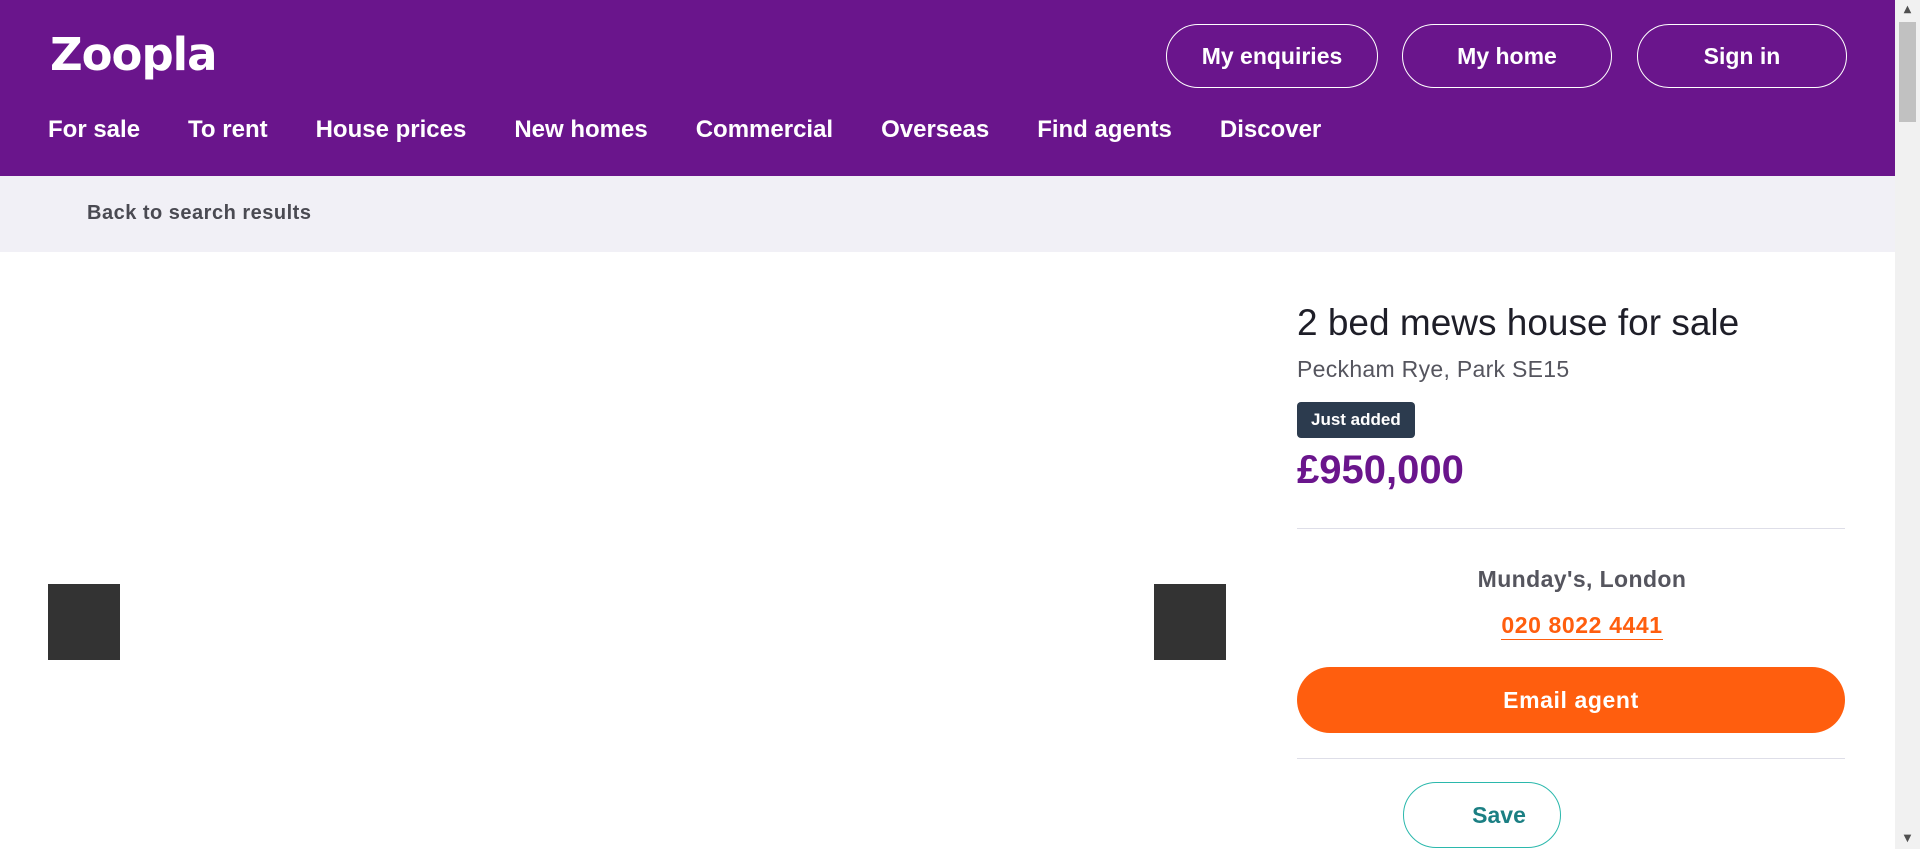 The width and height of the screenshot is (1920, 849). Describe the element at coordinates (1380, 470) in the screenshot. I see `listing-price: £950,000` at that location.